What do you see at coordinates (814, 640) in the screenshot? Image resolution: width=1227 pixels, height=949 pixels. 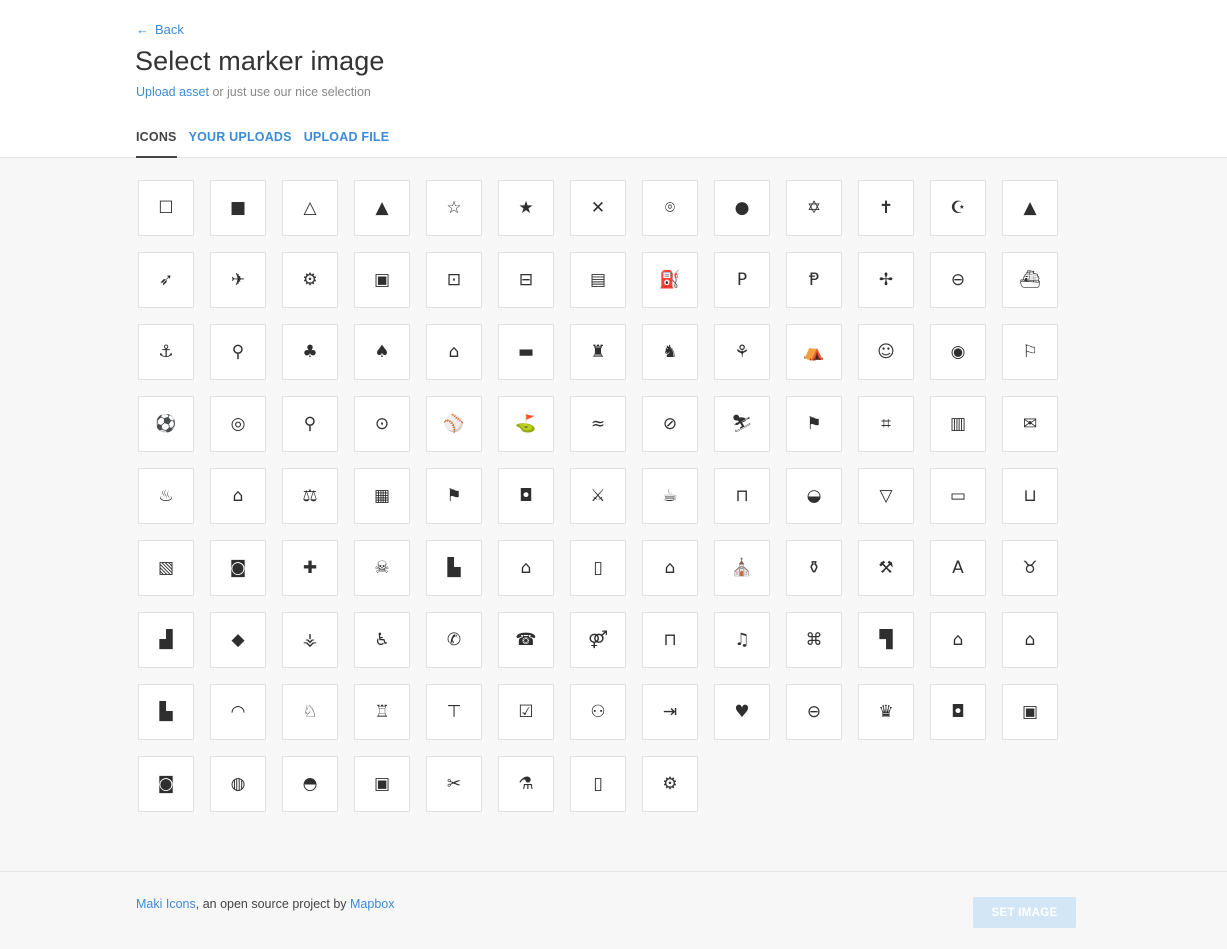 I see `icon-tile-land-use: ⌘` at bounding box center [814, 640].